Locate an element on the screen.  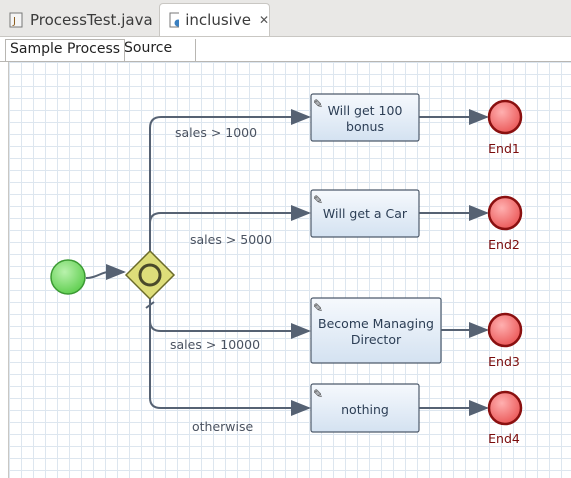
task-label-line1: Will get 100 is located at coordinates (365, 110).